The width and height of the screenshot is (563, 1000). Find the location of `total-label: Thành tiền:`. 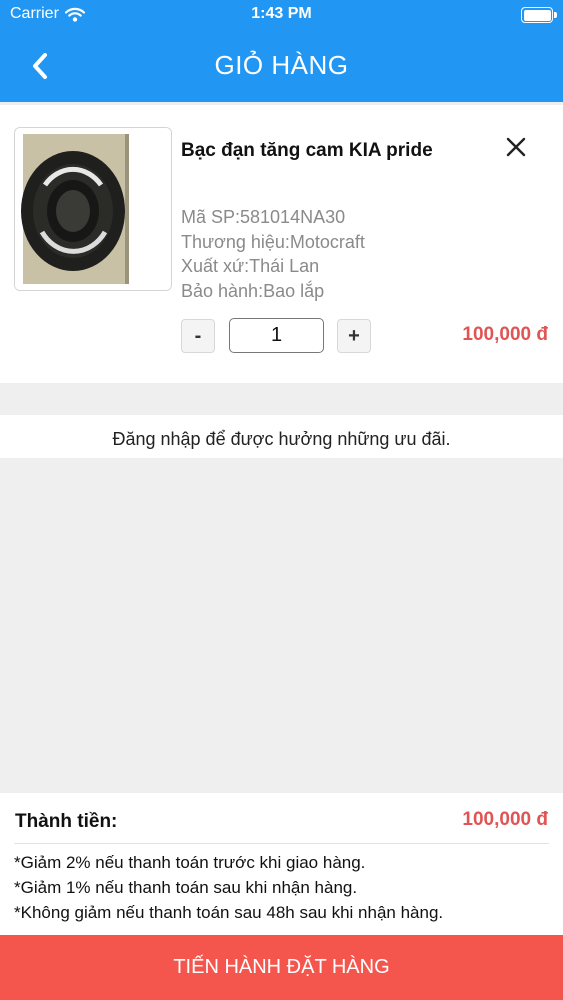

total-label: Thành tiền: is located at coordinates (66, 821).